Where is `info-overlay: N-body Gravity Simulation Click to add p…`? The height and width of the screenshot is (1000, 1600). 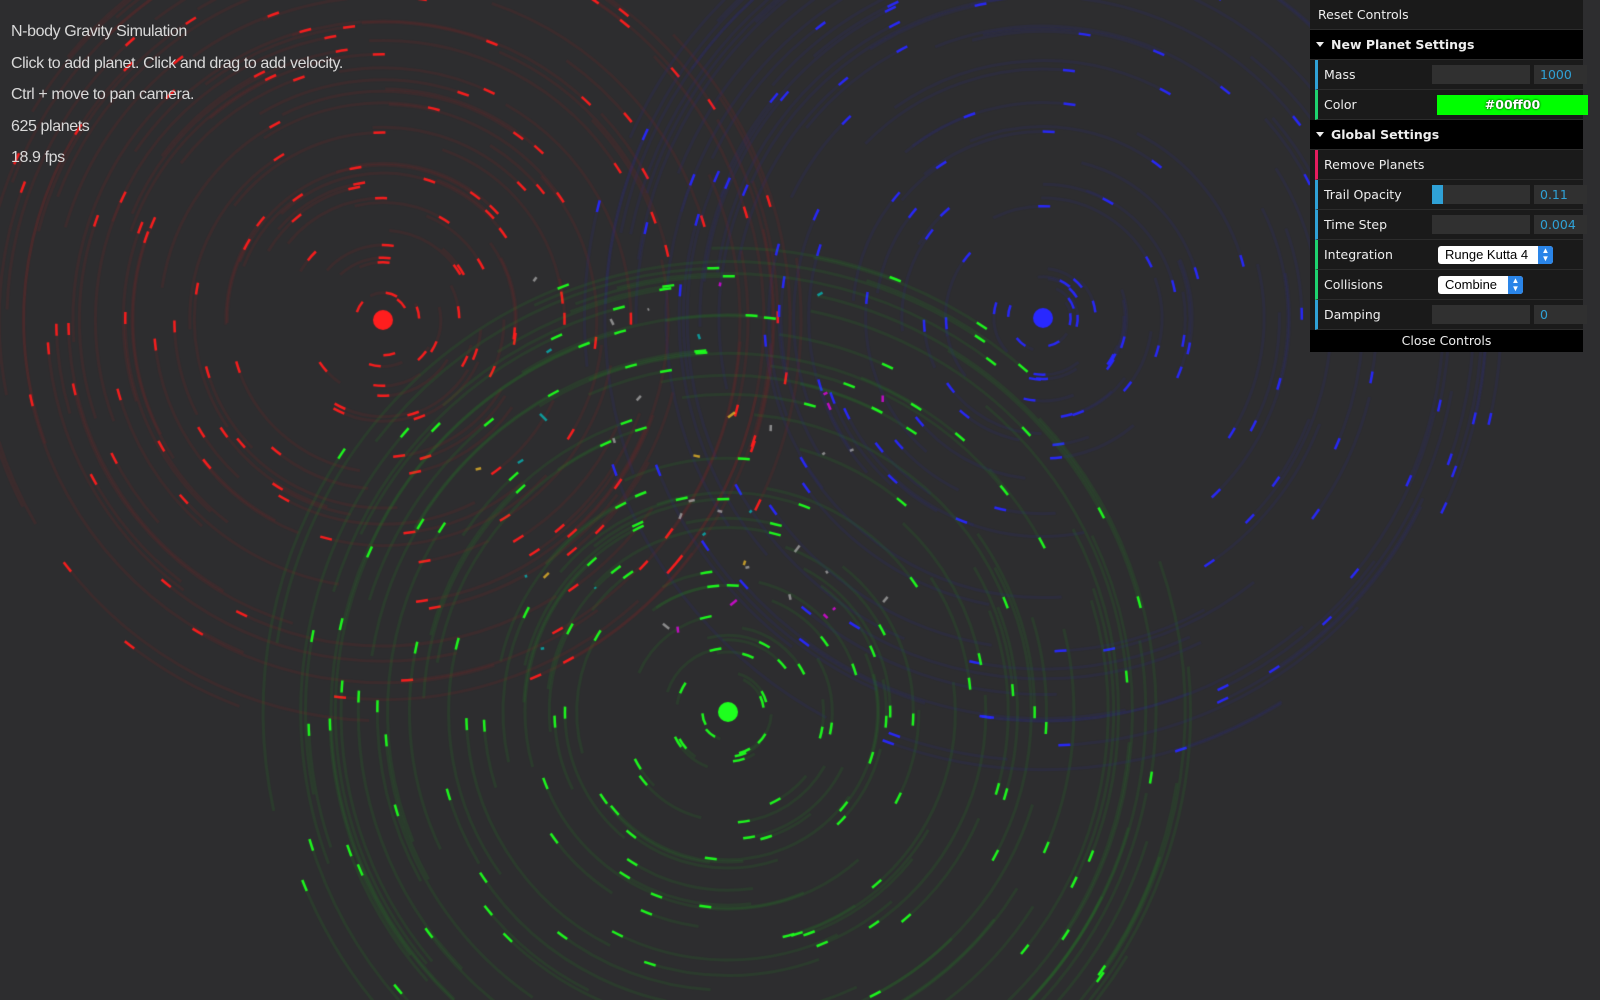
info-overlay: N-body Gravity Simulation Click to add p… is located at coordinates (177, 99).